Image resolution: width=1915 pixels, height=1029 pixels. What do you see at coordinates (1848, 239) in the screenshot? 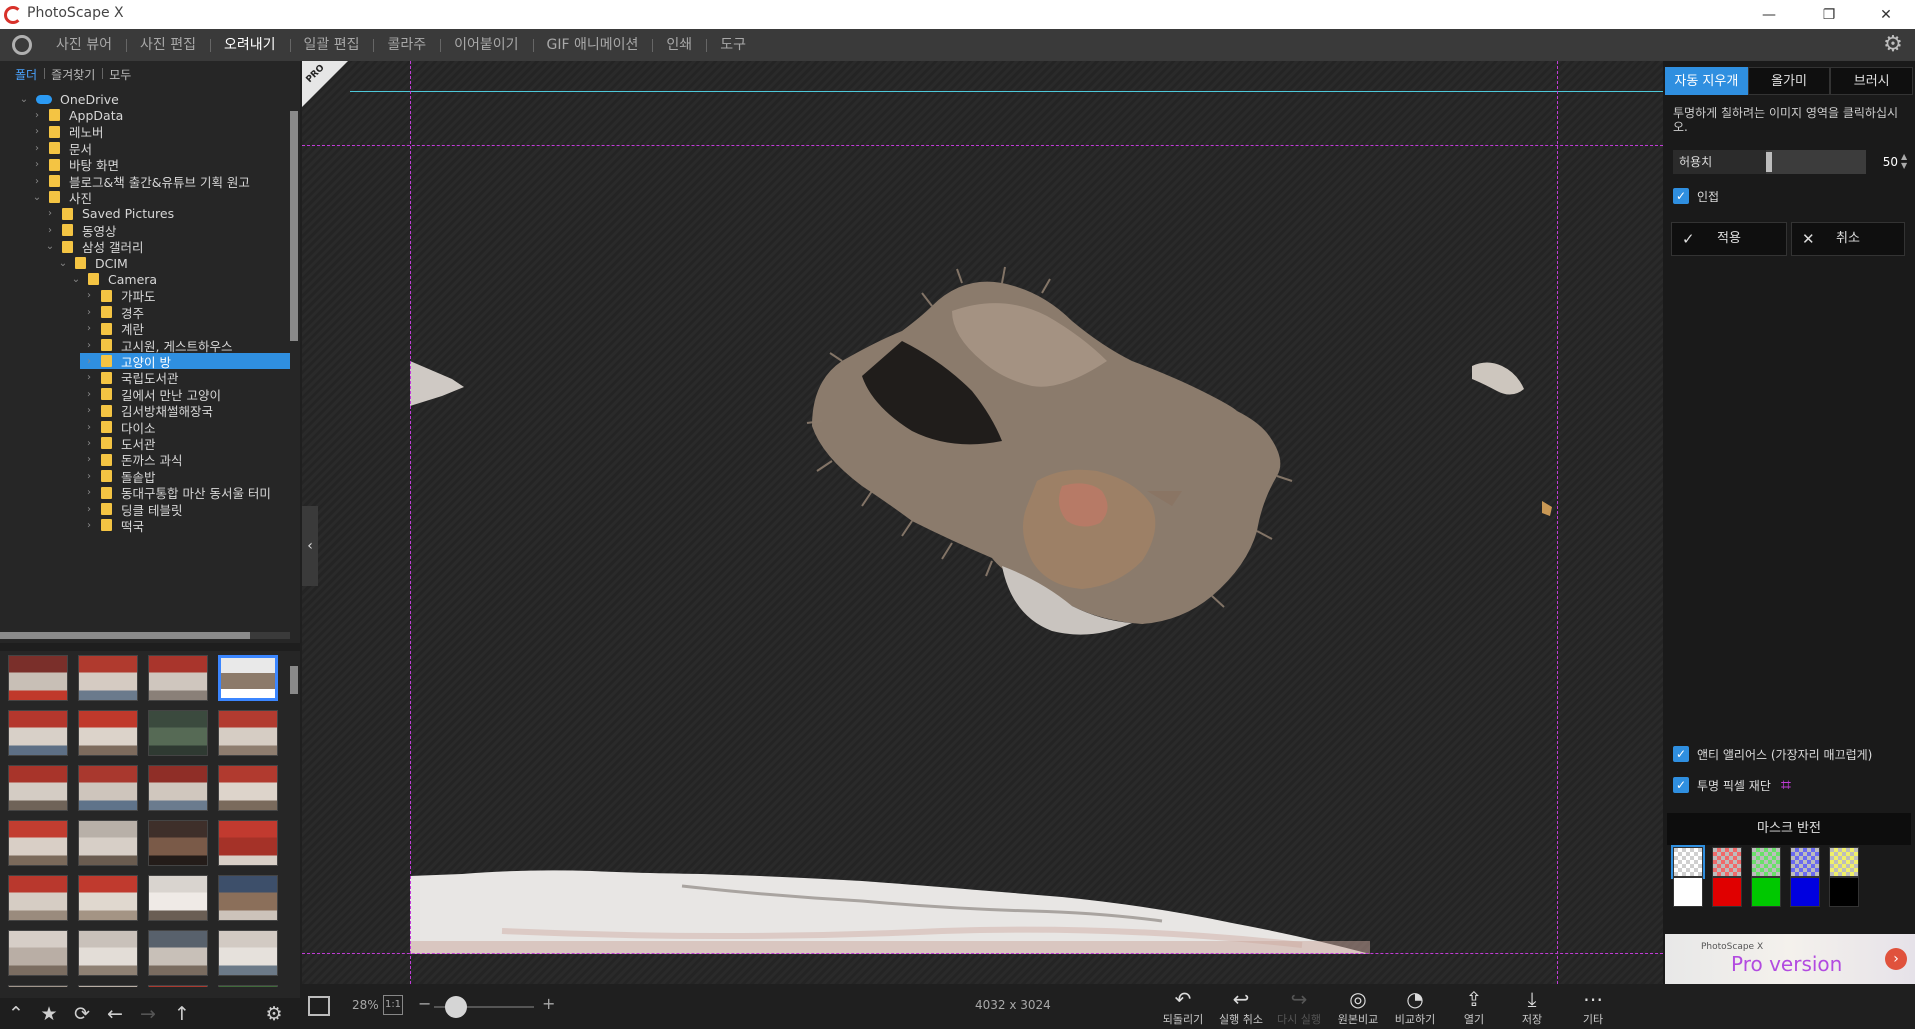
I see `cancel-button: ✕ 취소` at bounding box center [1848, 239].